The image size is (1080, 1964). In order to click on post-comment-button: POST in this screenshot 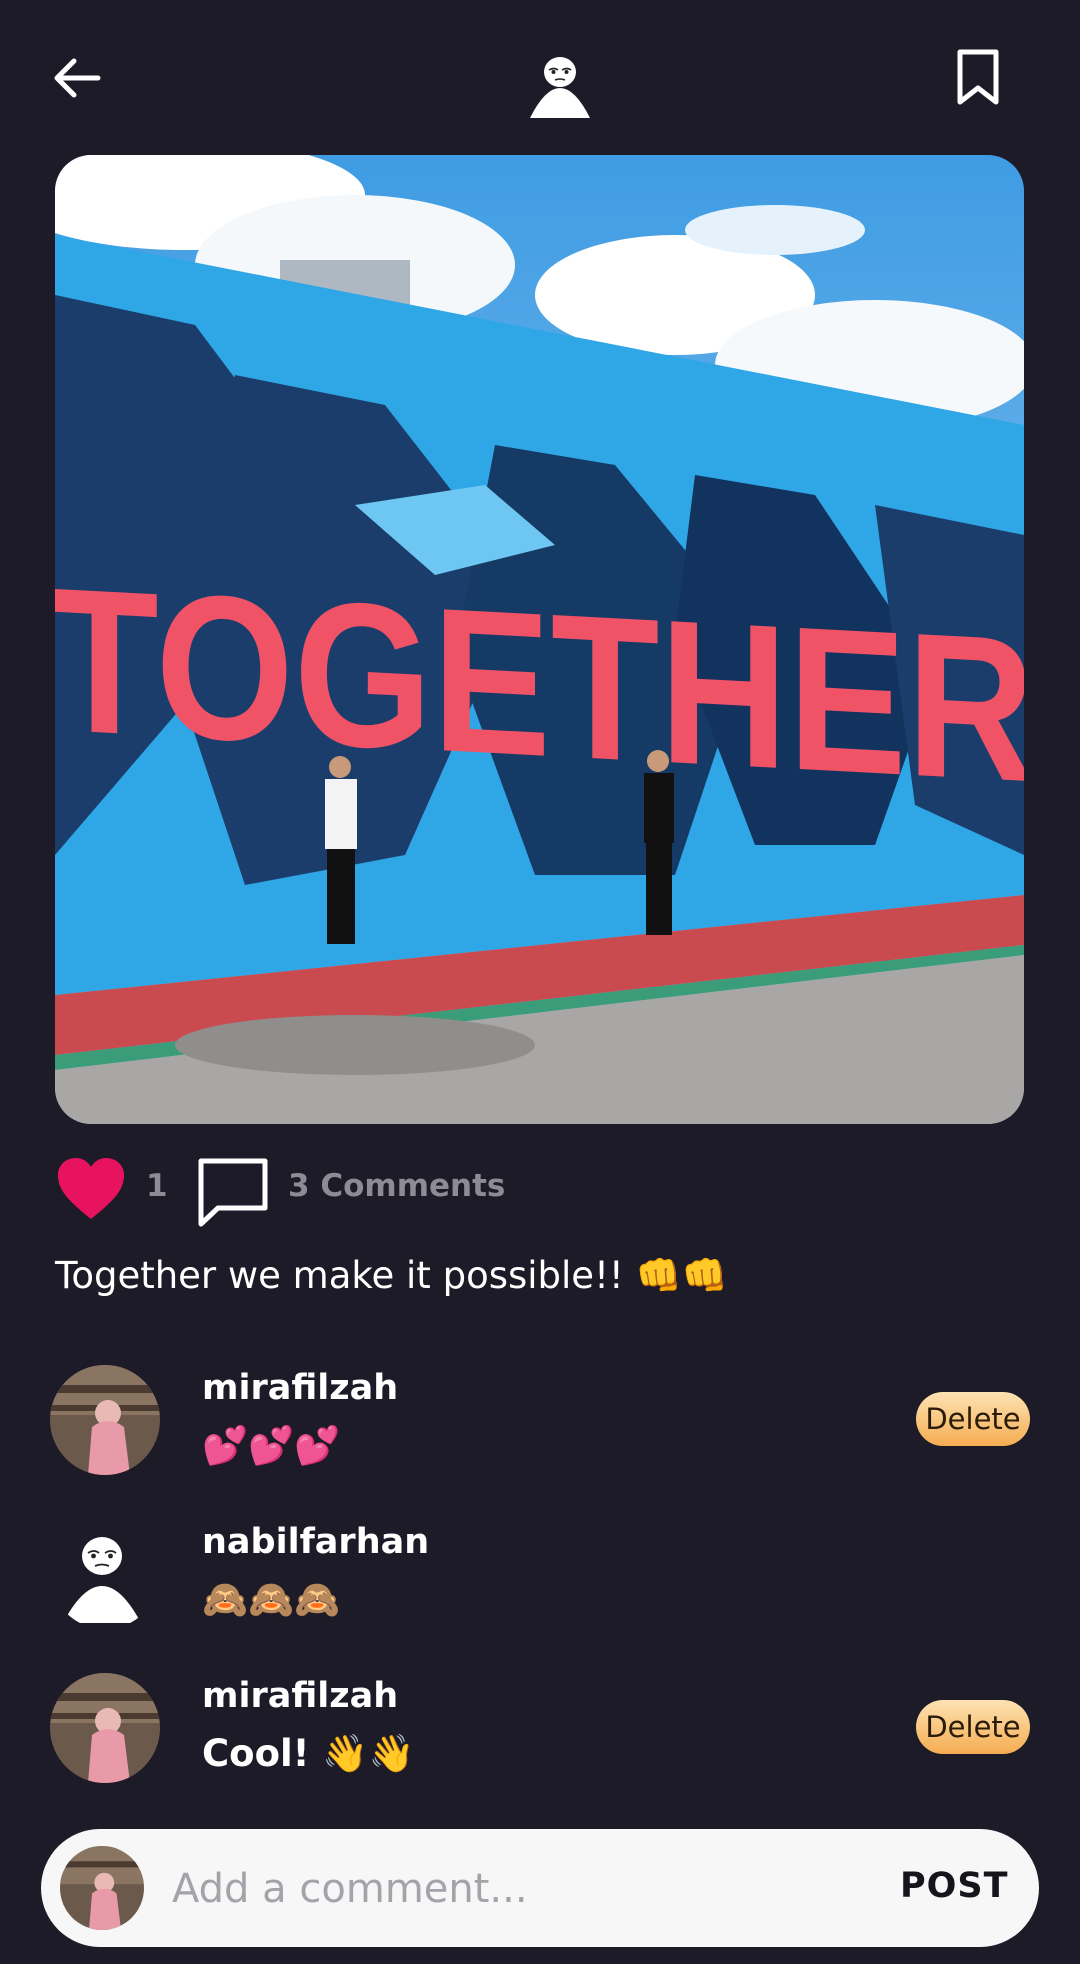, I will do `click(954, 1886)`.